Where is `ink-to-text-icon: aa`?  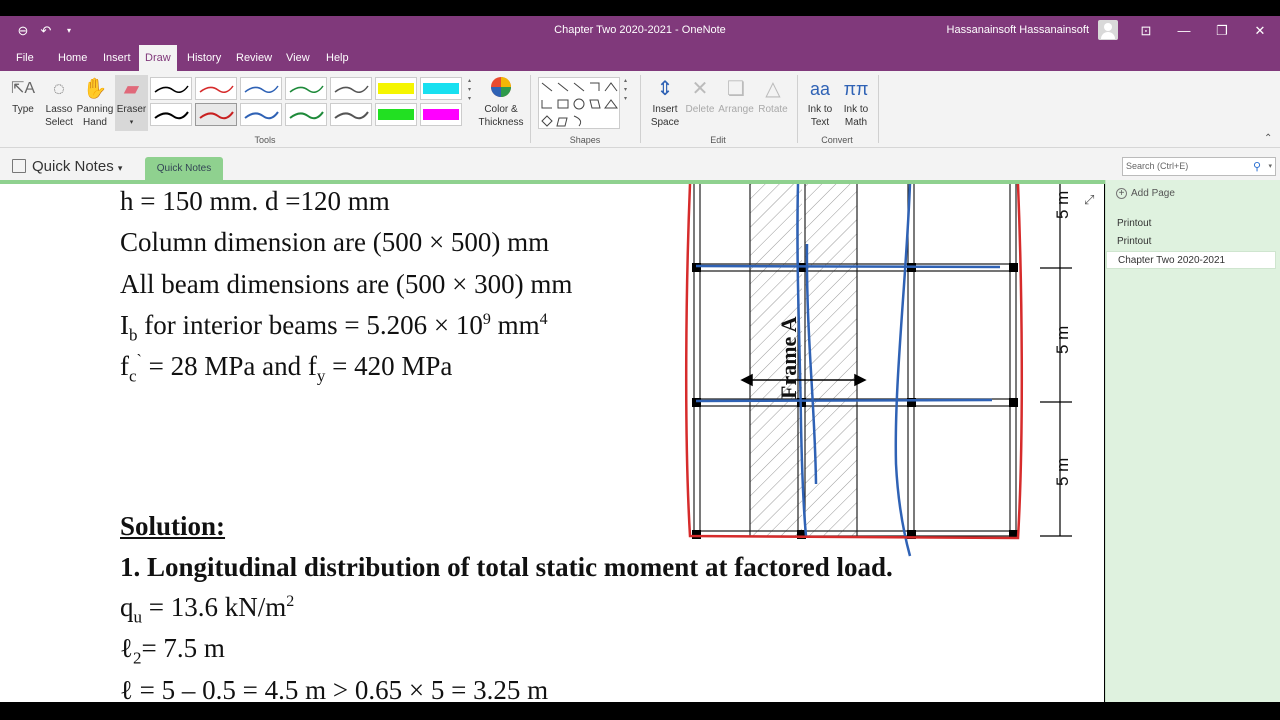 ink-to-text-icon: aa is located at coordinates (820, 89).